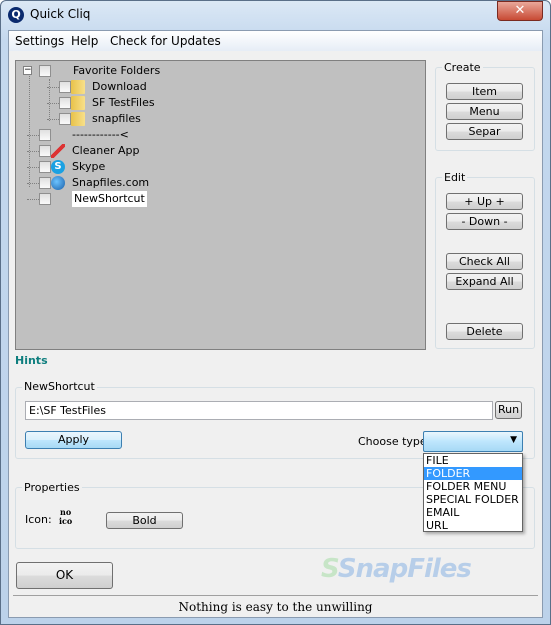 This screenshot has height=625, width=551. I want to click on move-down-button: - Down -, so click(484, 221).